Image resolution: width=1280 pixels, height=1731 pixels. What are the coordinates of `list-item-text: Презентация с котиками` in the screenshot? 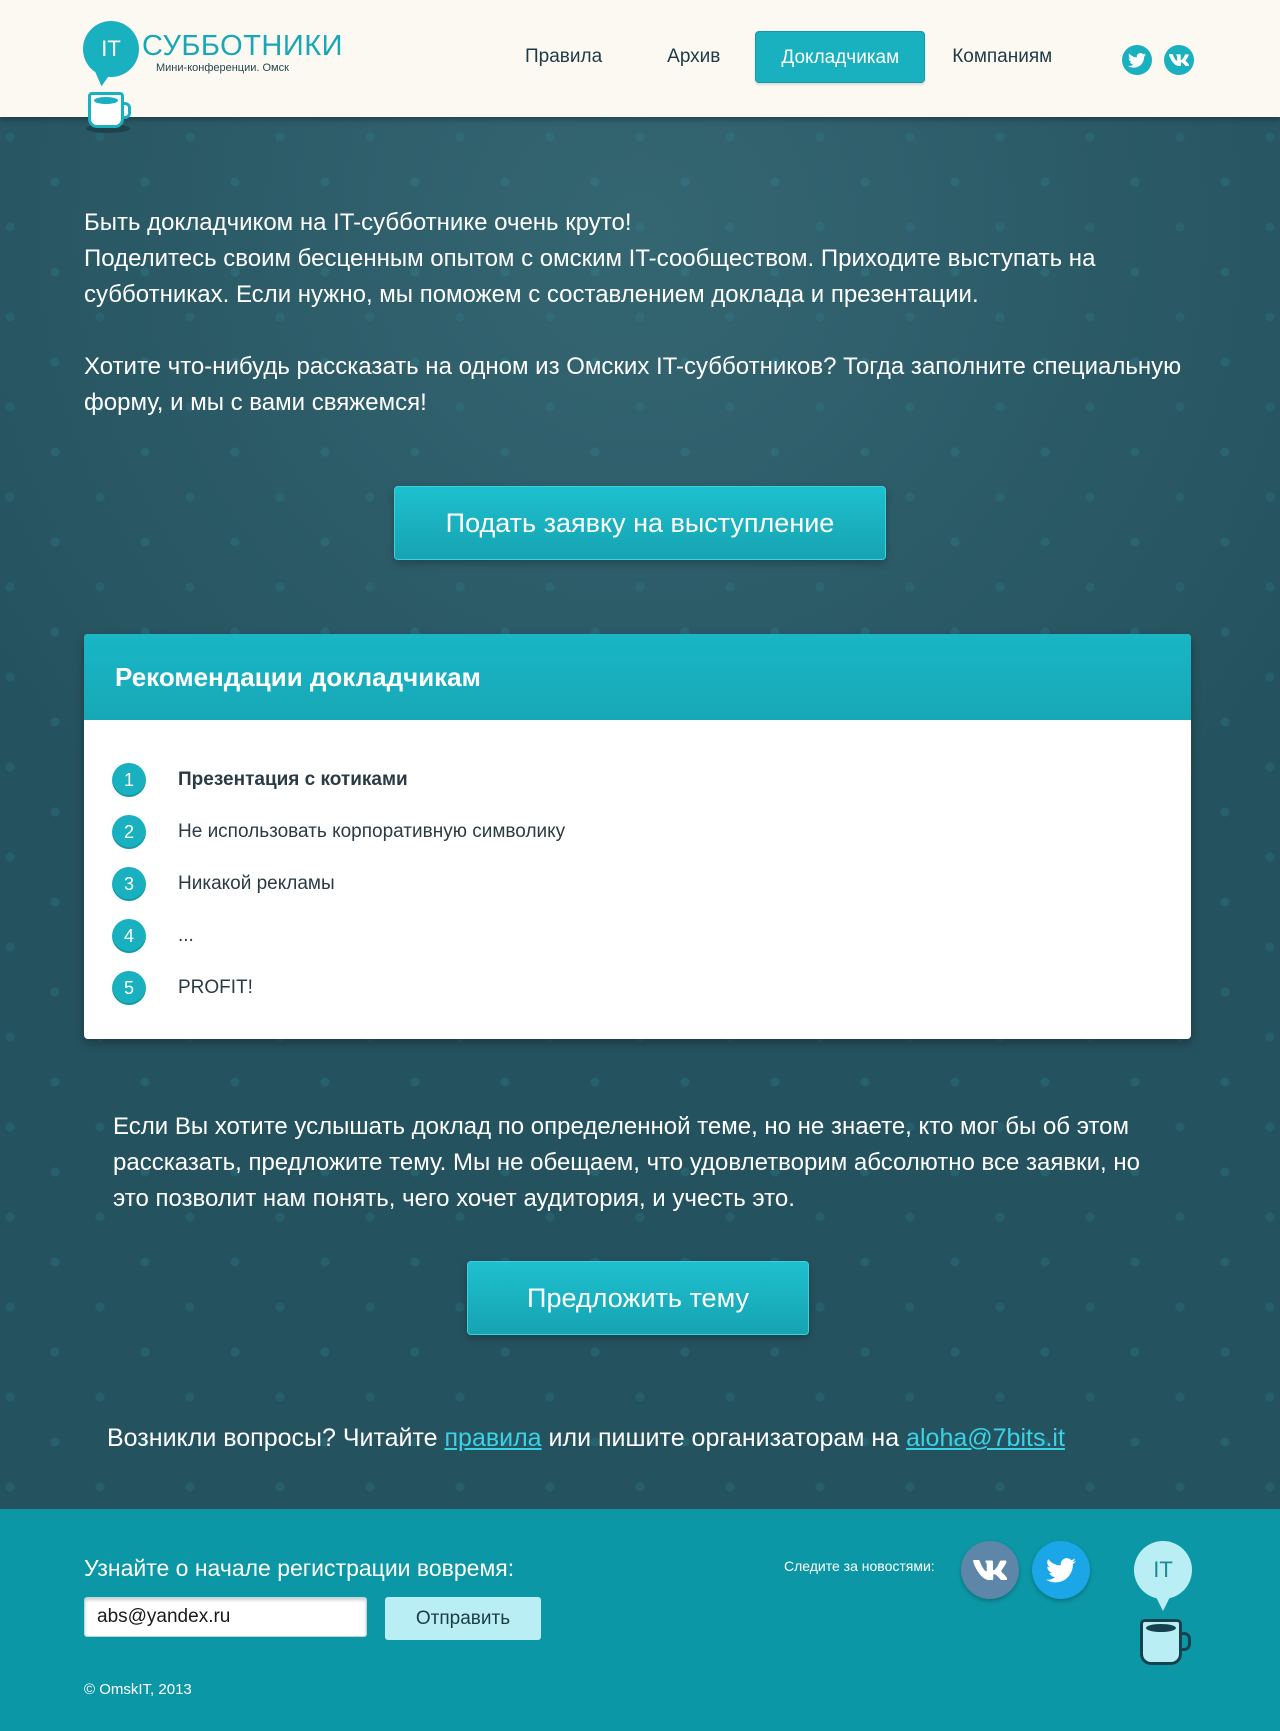 It's located at (293, 779).